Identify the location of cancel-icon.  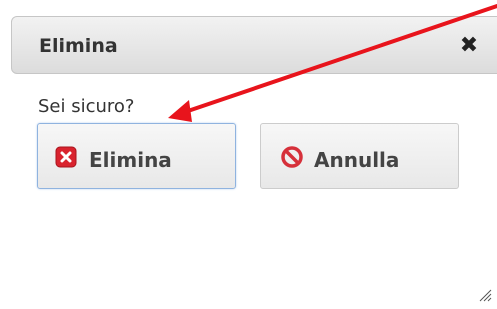
(292, 157).